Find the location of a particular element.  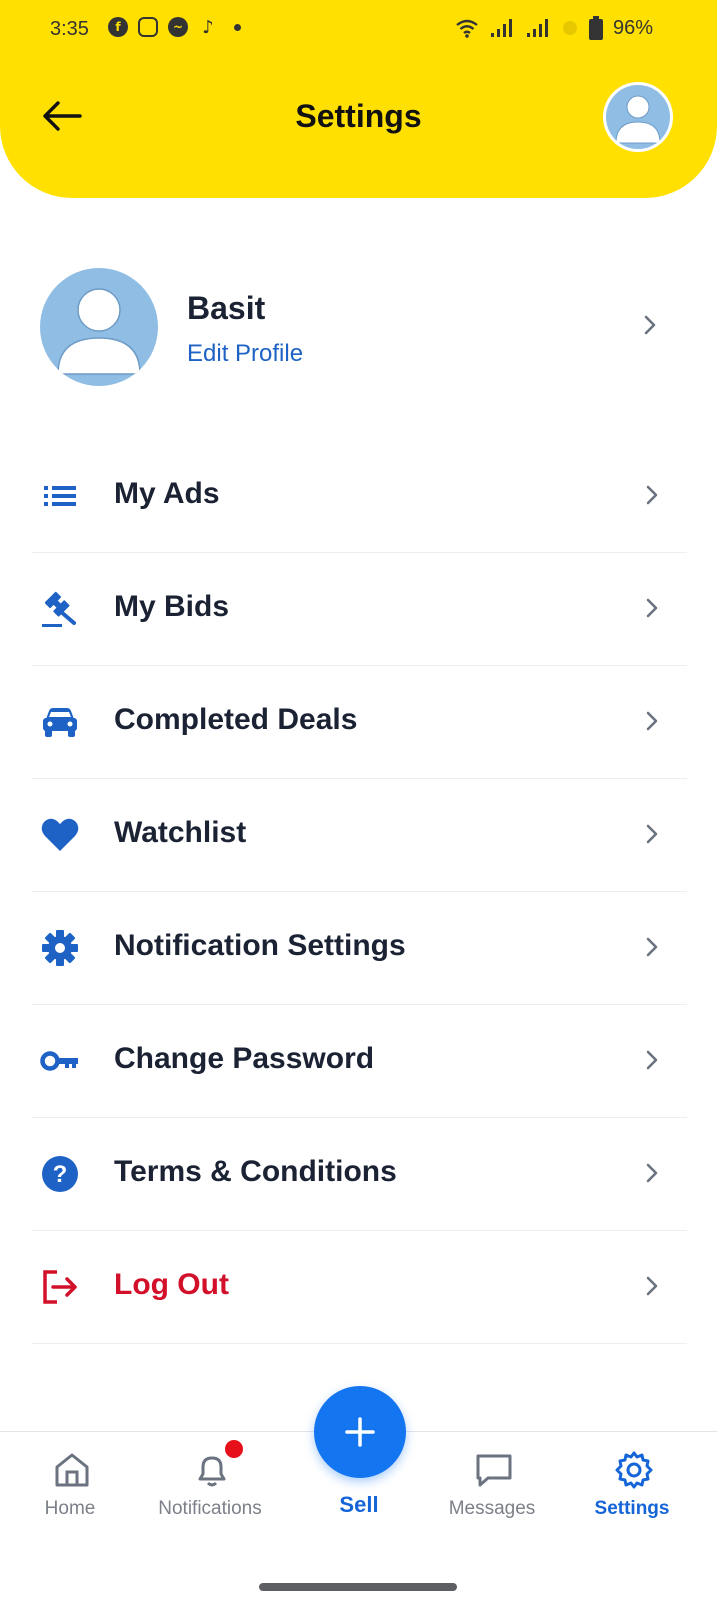

menu-item-label: My Ads is located at coordinates (167, 493).